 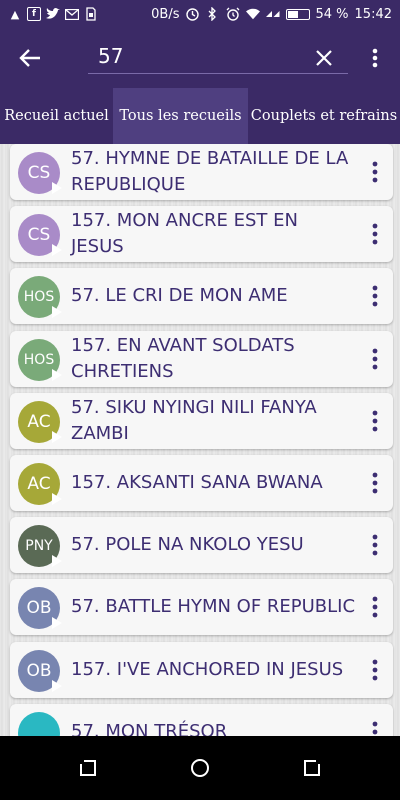 I want to click on facebook-icon: f, so click(x=34, y=14).